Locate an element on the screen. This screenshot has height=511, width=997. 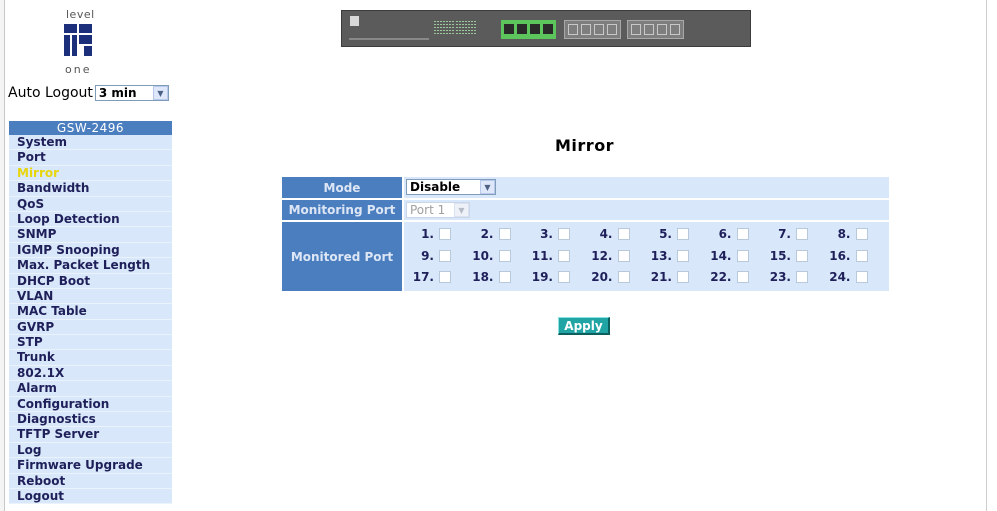
sidebar-item: Diagnostics is located at coordinates (90, 420).